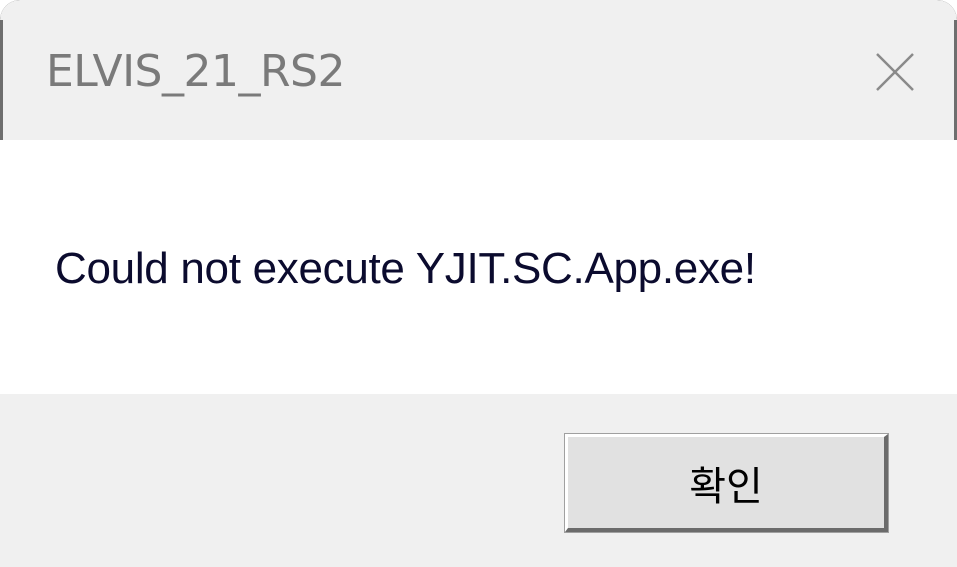 The height and width of the screenshot is (567, 957). I want to click on window-title: ELVIS_21_RS2, so click(195, 71).